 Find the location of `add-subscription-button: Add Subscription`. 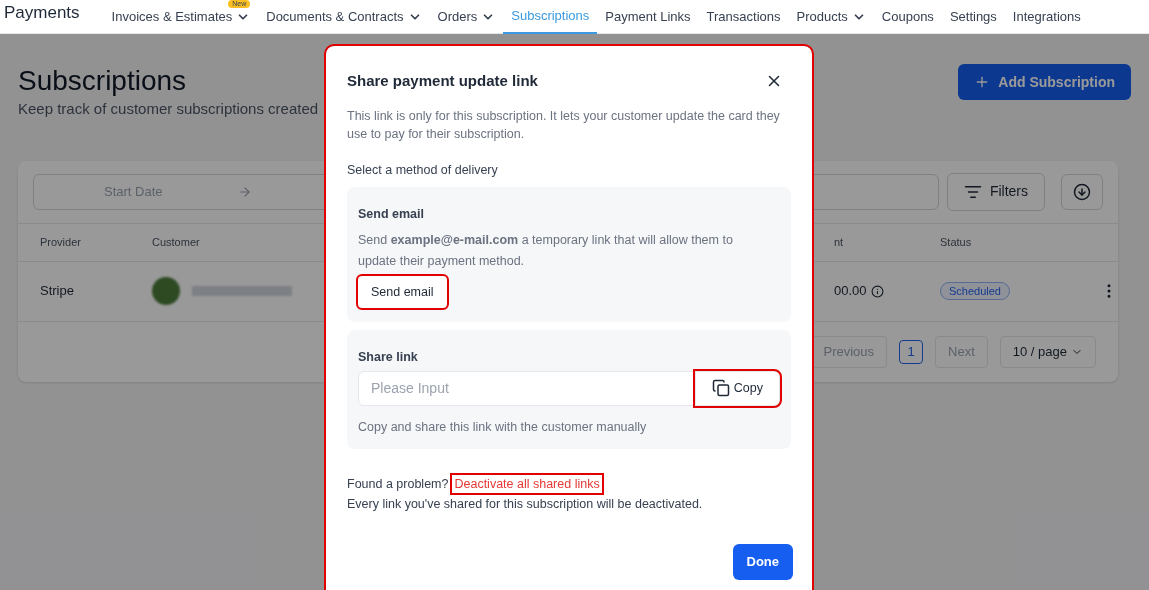

add-subscription-button: Add Subscription is located at coordinates (1044, 82).